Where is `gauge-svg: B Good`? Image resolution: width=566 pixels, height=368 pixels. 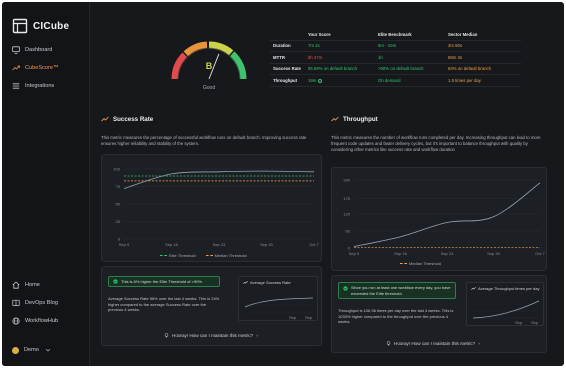
gauge-svg: B Good is located at coordinates (209, 66).